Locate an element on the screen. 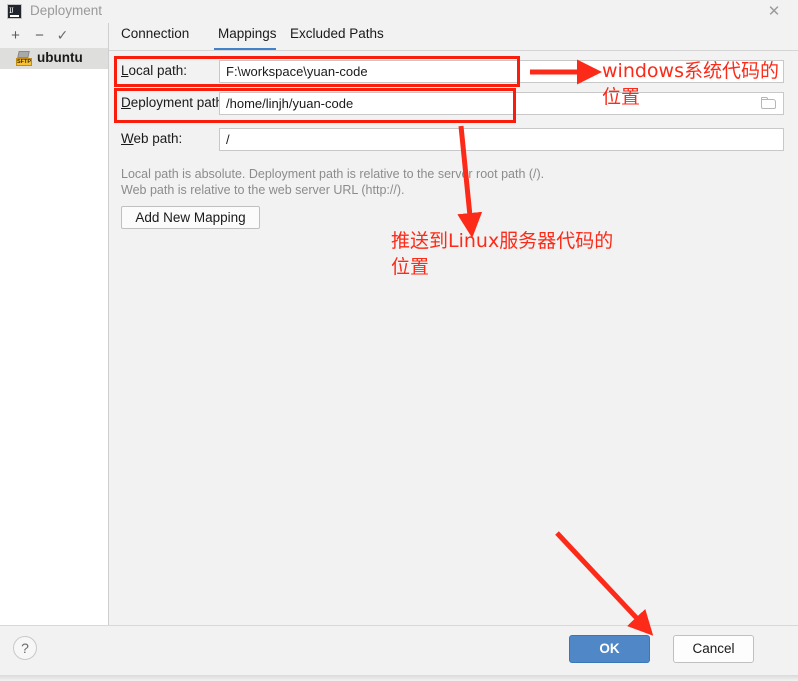 The height and width of the screenshot is (681, 798). local-path-row: Local path: F:\workspace\yuan-code is located at coordinates (453, 71).